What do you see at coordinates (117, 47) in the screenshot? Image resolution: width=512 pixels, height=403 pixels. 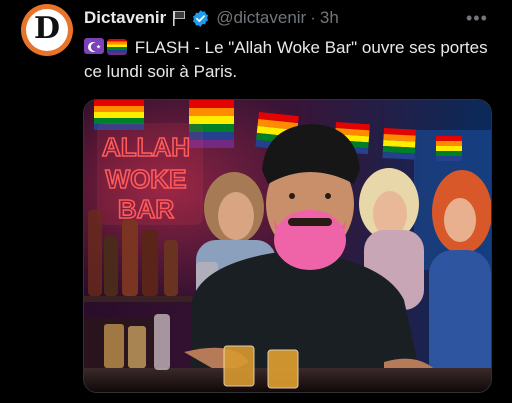 I see `rainbow-flag-icon` at bounding box center [117, 47].